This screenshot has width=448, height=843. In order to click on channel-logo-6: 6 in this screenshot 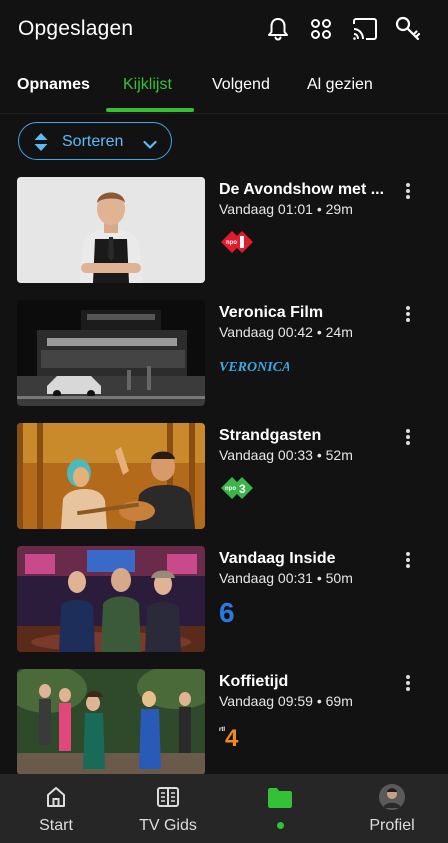, I will do `click(230, 612)`.